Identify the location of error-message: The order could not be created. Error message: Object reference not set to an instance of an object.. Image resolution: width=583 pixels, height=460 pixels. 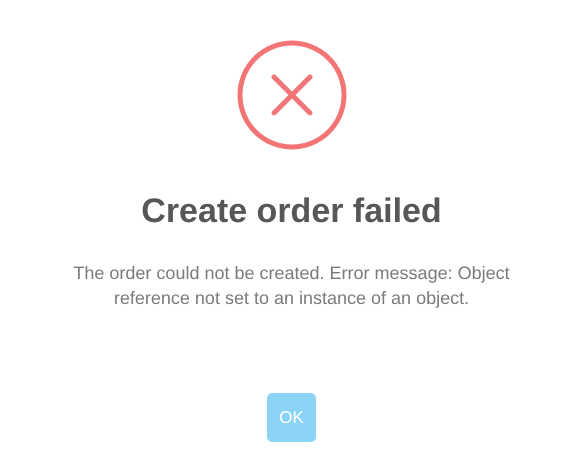
(291, 286).